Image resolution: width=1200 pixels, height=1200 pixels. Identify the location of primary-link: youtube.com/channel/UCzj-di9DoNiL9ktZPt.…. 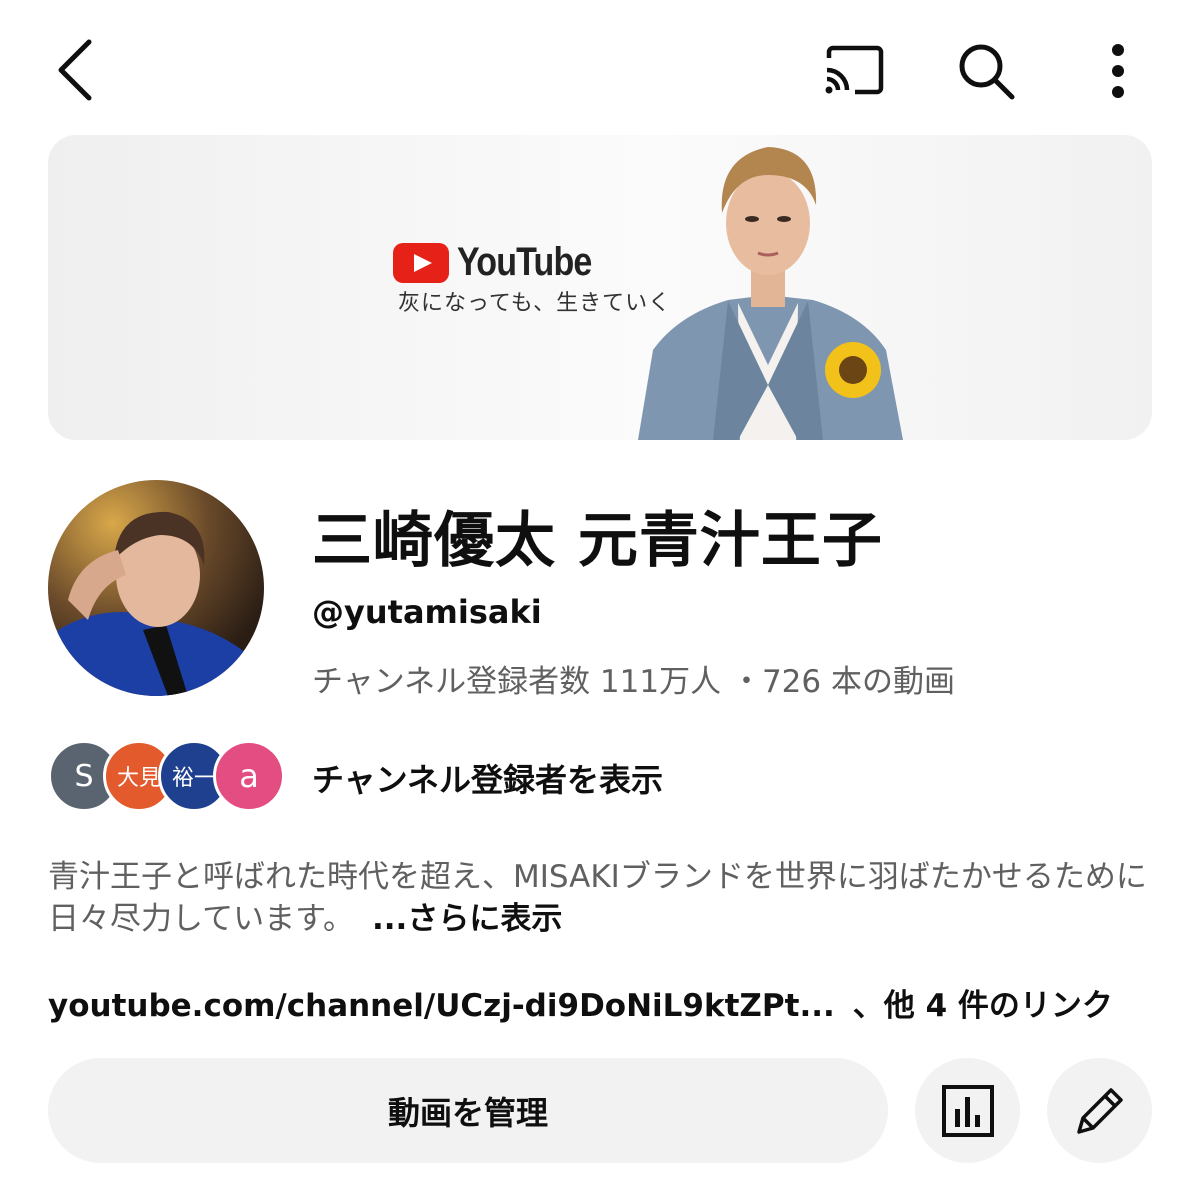
(441, 1006).